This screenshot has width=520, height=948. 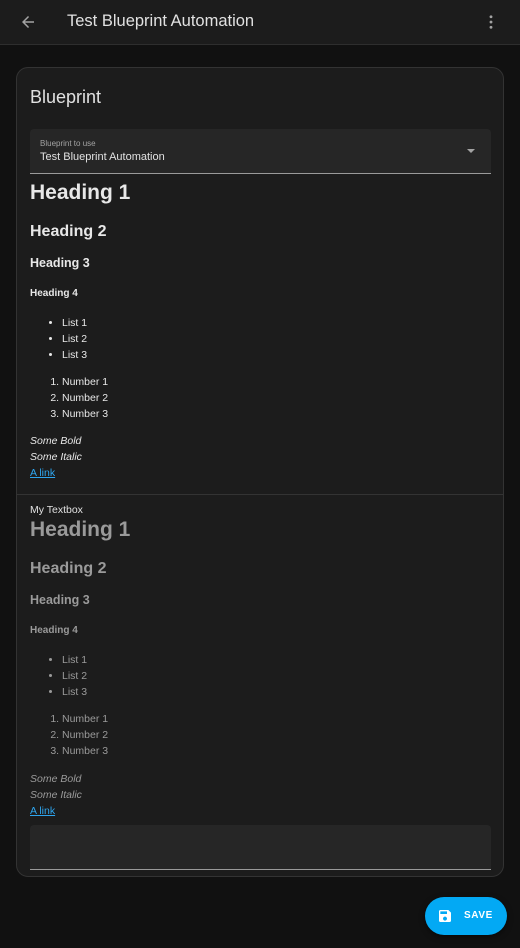 What do you see at coordinates (471, 151) in the screenshot?
I see `dropdown-arrow-icon` at bounding box center [471, 151].